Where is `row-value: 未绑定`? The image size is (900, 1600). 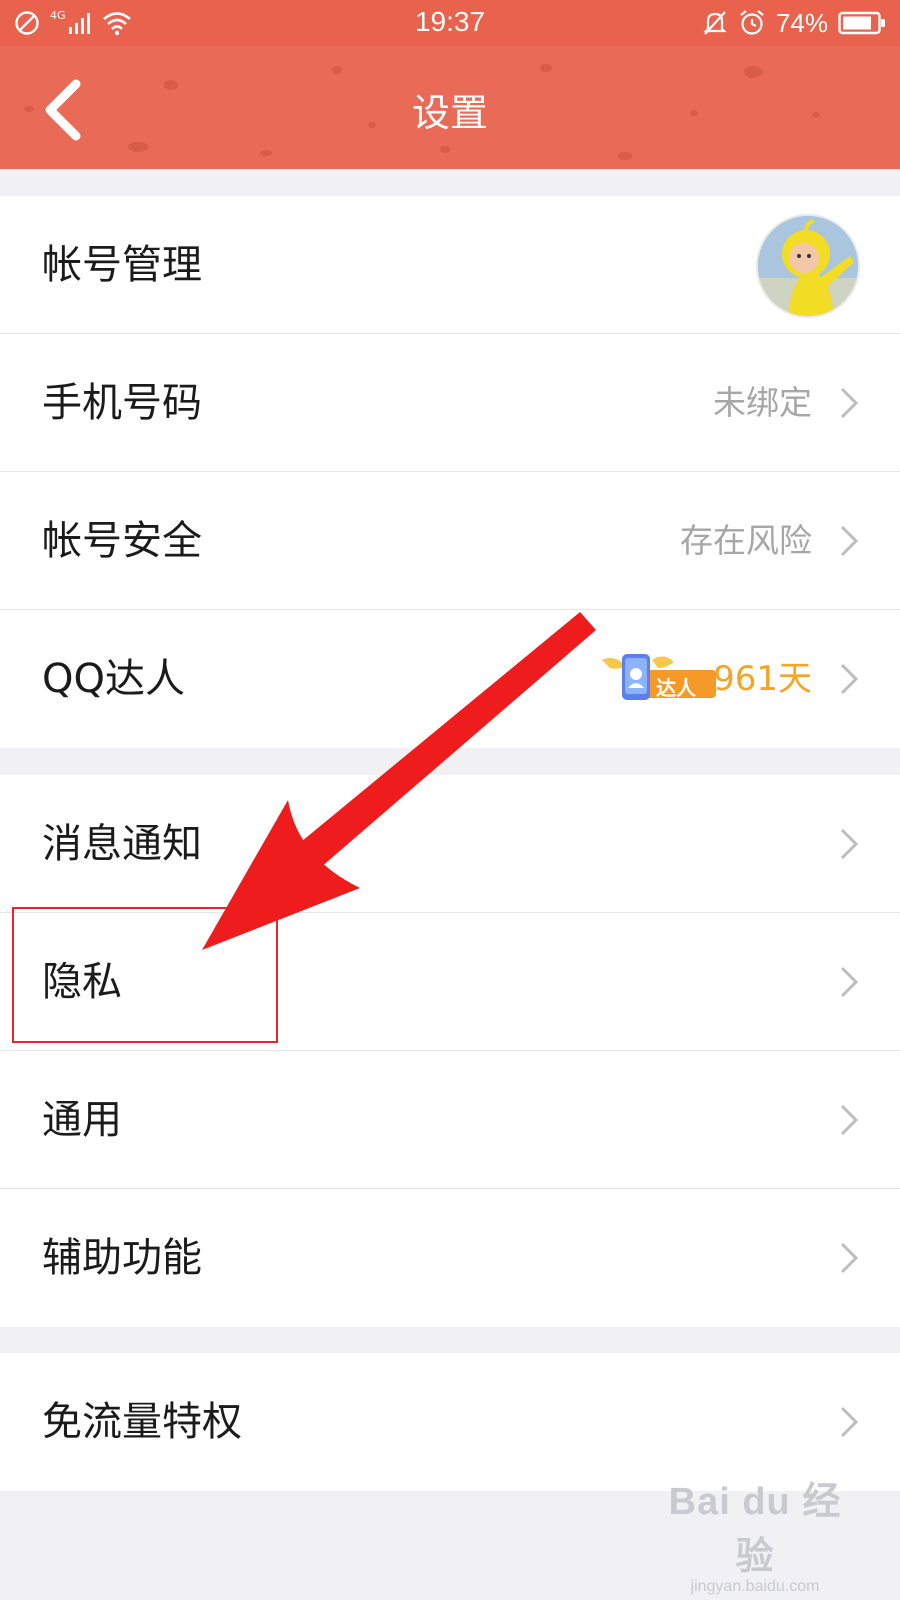 row-value: 未绑定 is located at coordinates (762, 402).